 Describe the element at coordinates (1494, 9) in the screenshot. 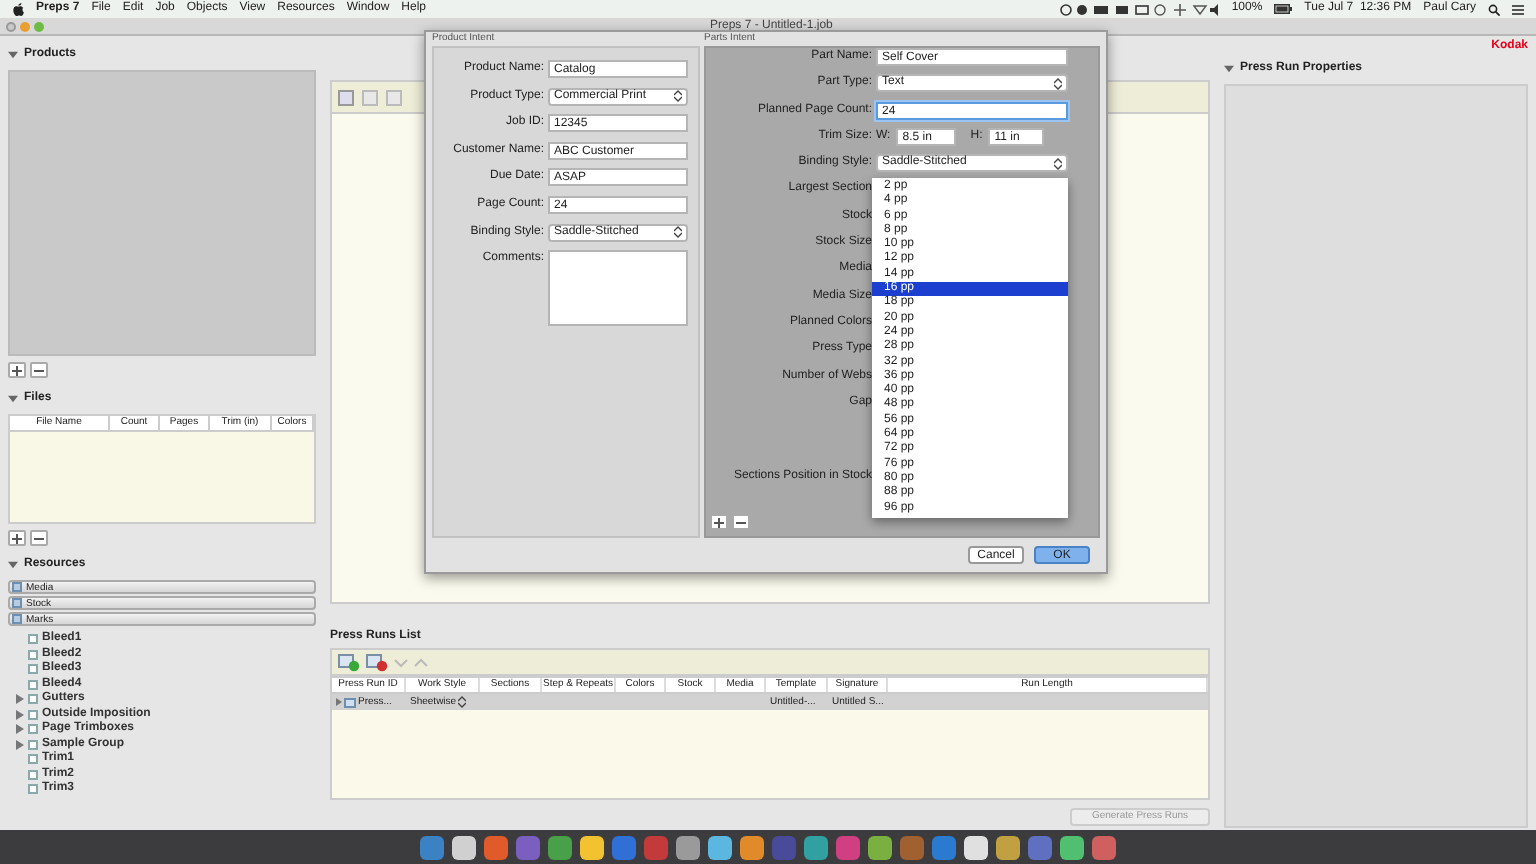

I see `search-icon` at that location.